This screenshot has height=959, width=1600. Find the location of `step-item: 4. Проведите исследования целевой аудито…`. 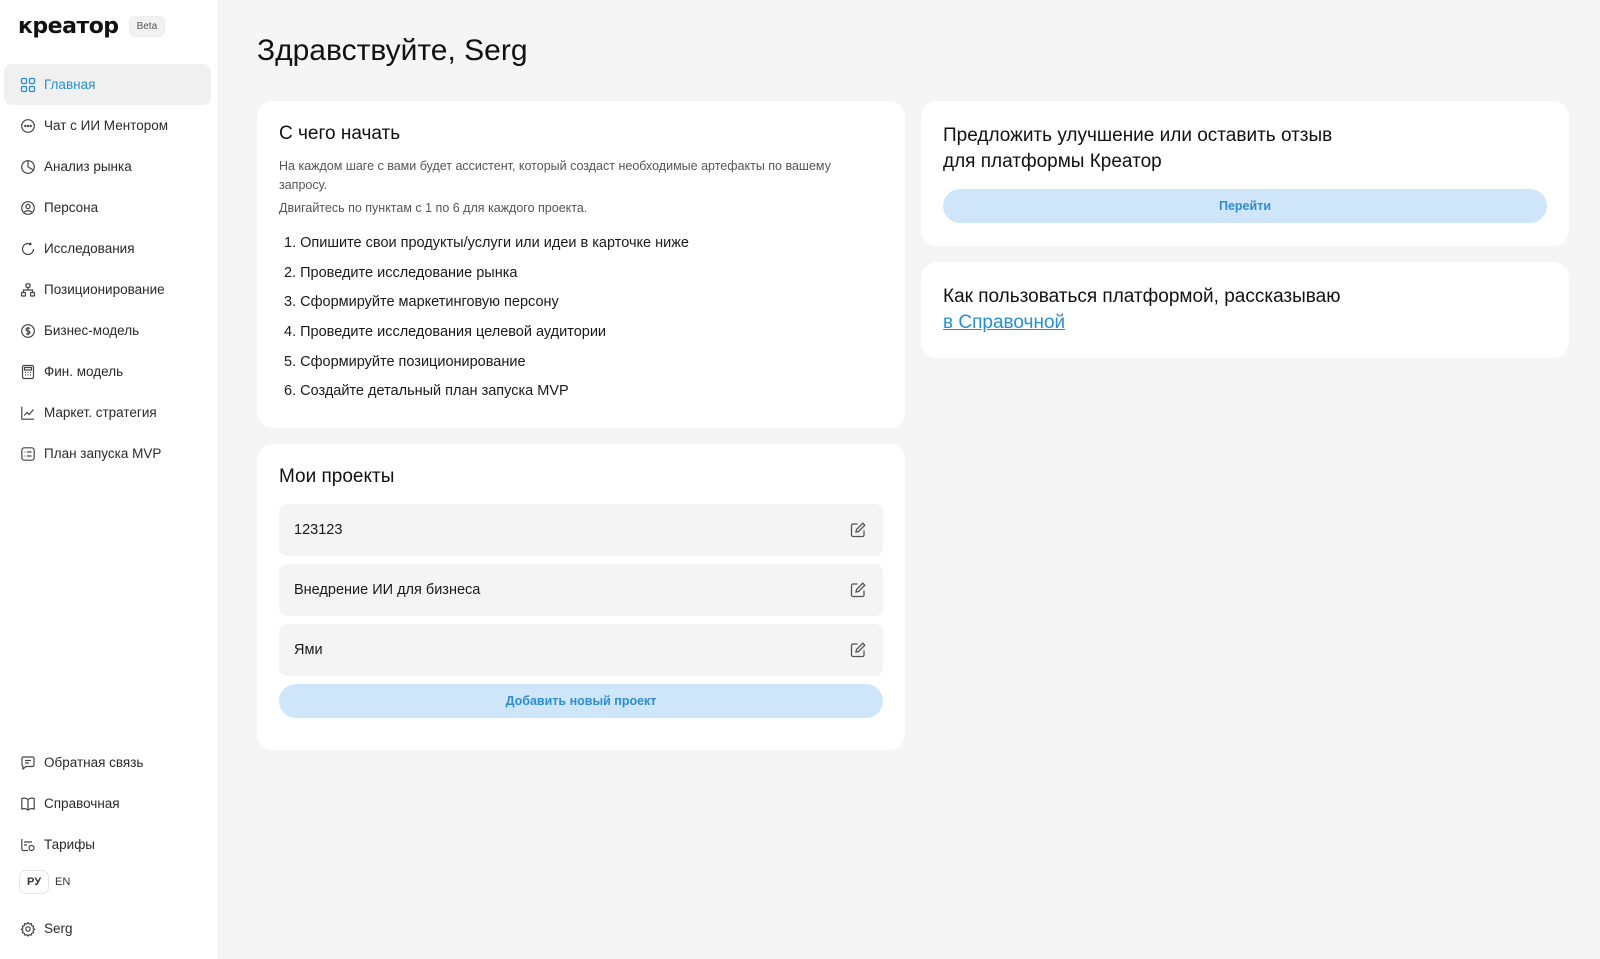

step-item: 4. Проведите исследования целевой аудито… is located at coordinates (445, 332).